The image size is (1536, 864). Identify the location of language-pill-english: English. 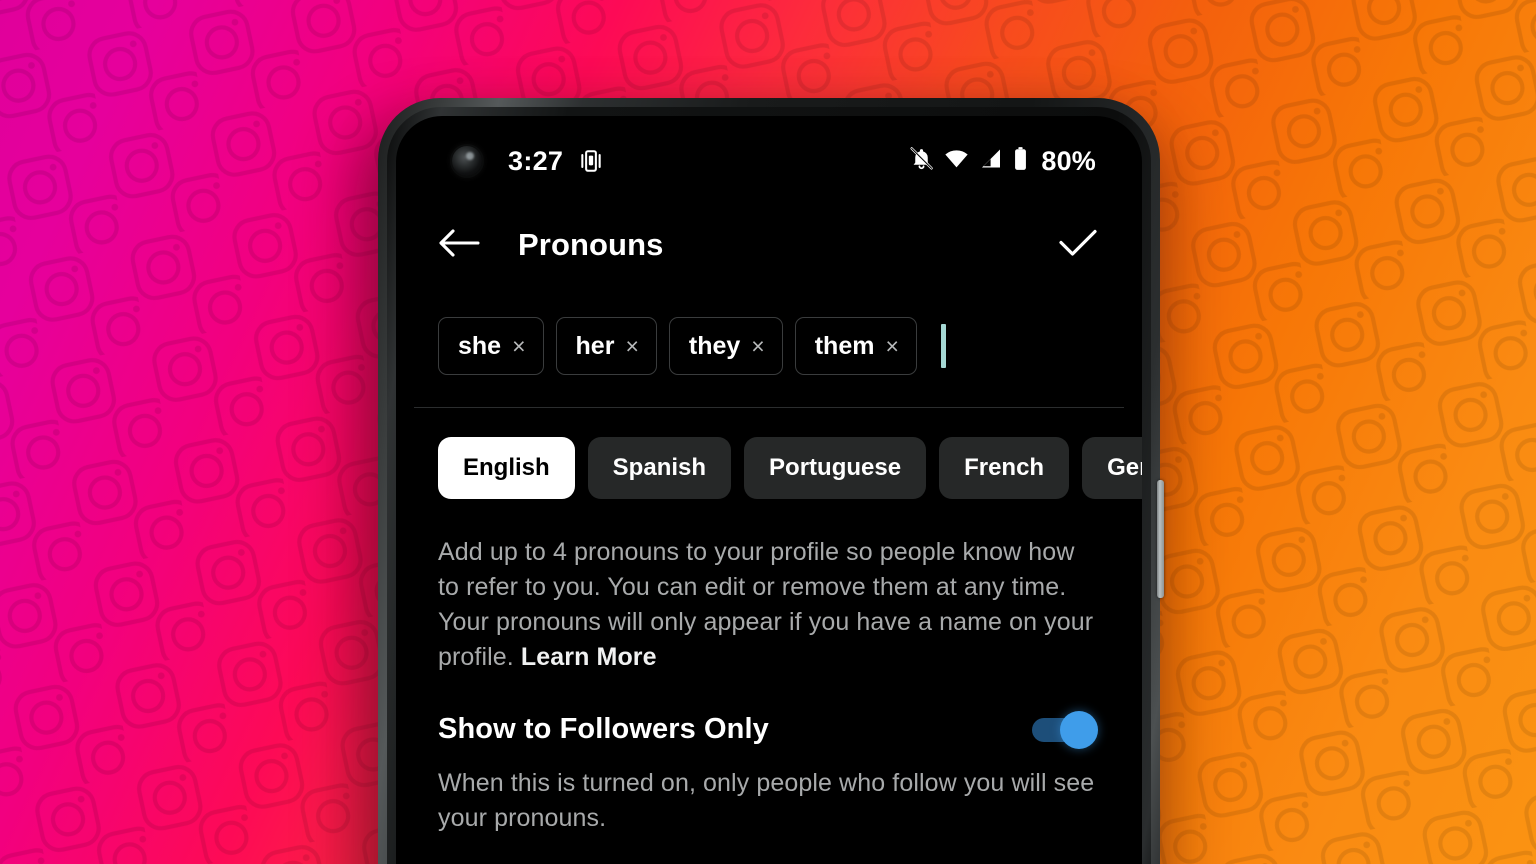
(506, 468).